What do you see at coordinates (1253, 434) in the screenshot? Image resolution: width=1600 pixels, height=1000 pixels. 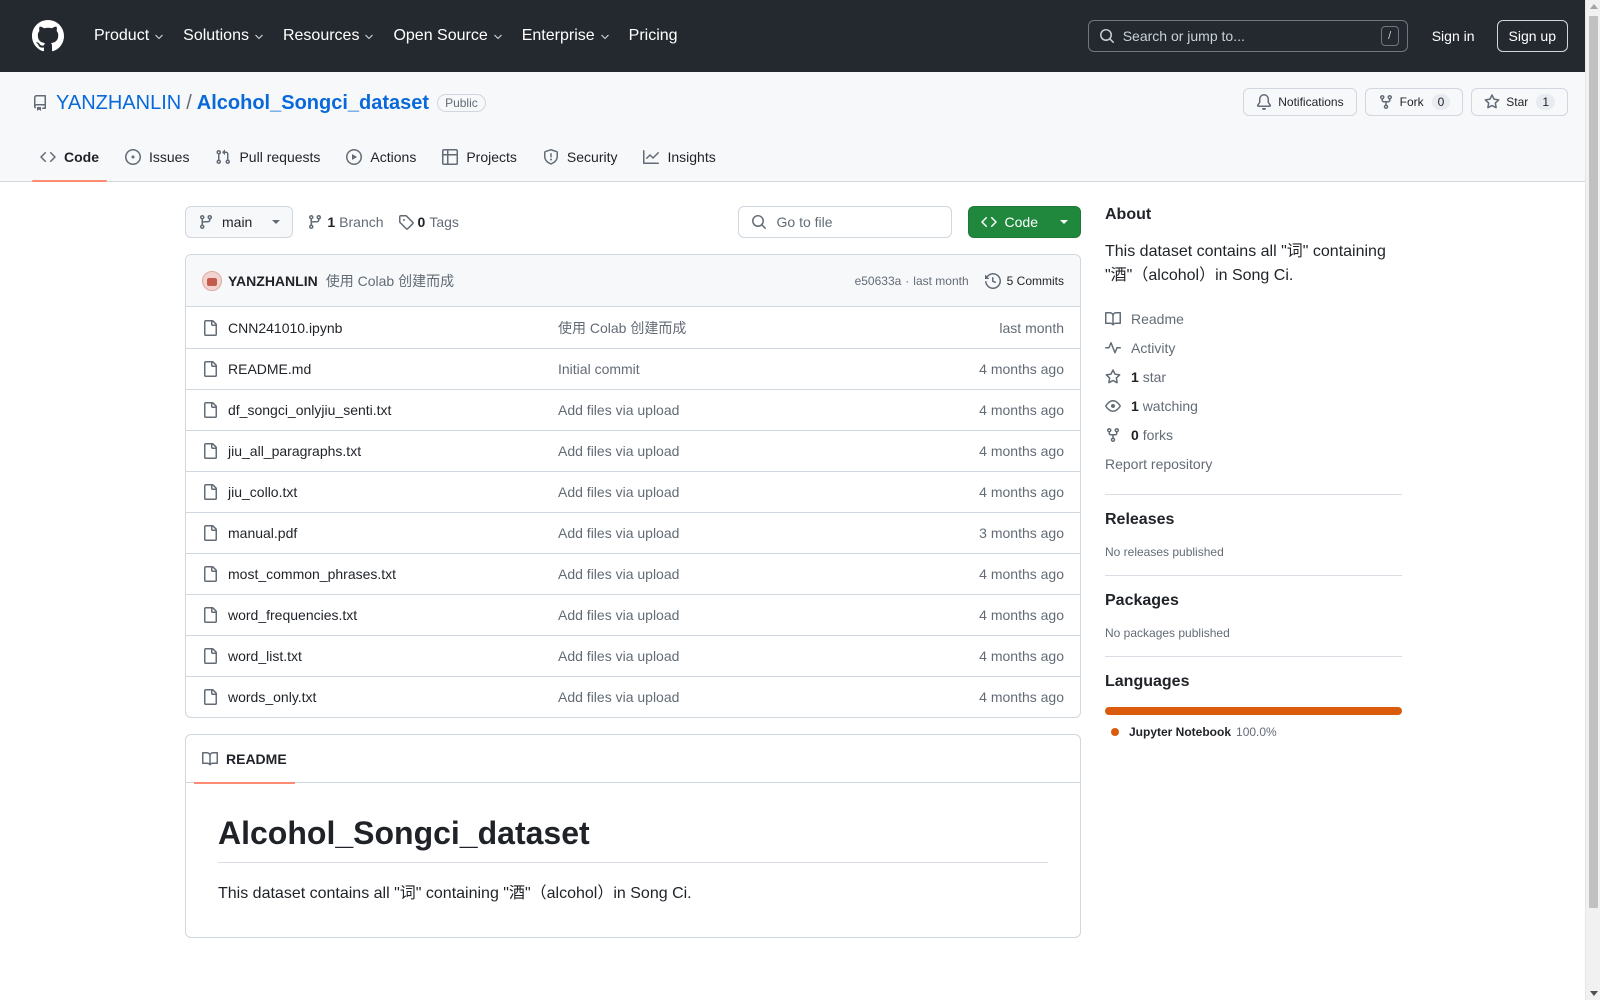 I see `about-link-forks: 0 forks` at bounding box center [1253, 434].